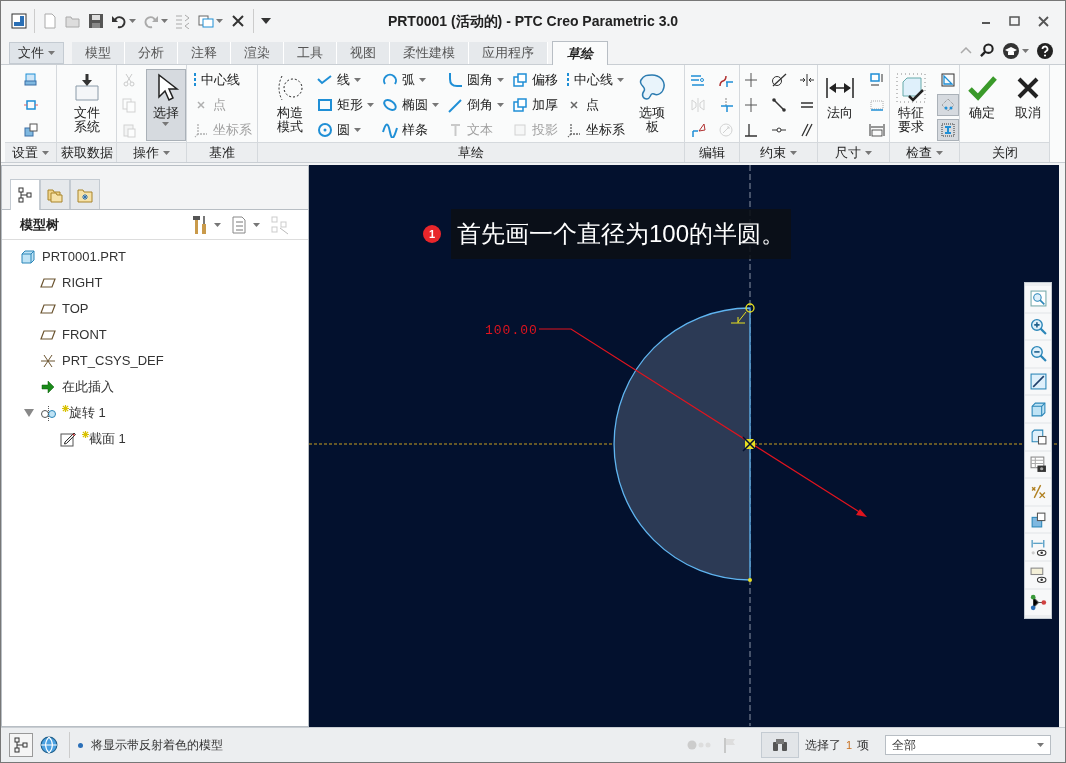 The image size is (1066, 763). What do you see at coordinates (39, 224) in the screenshot?
I see `panel-title: 模型树` at bounding box center [39, 224].